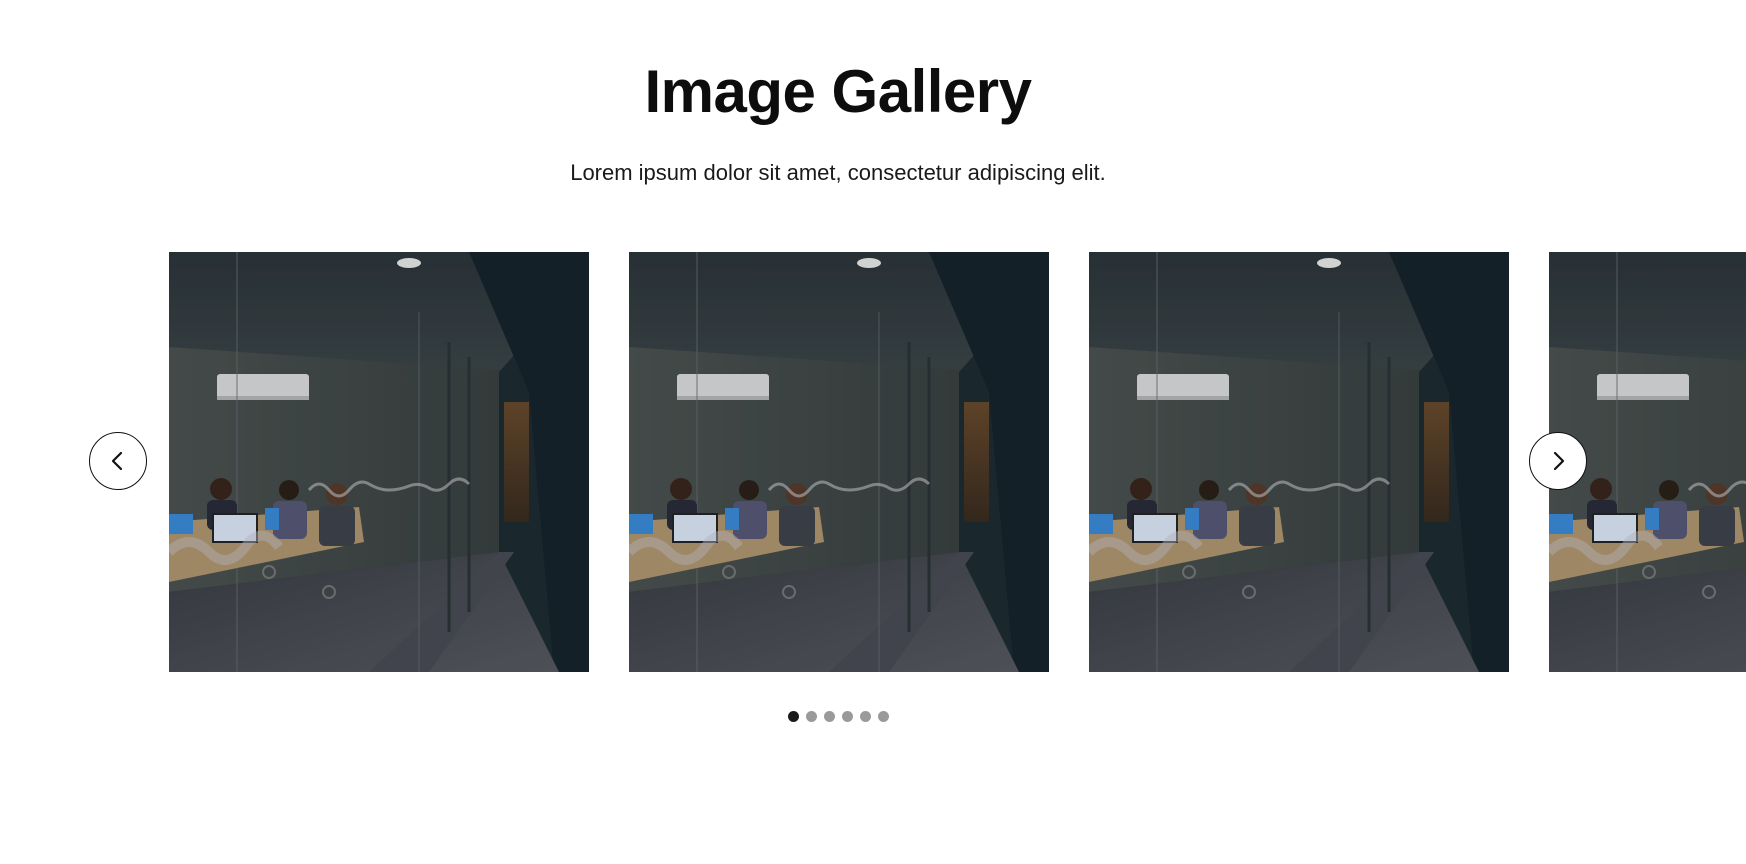 The height and width of the screenshot is (864, 1746). I want to click on chevron-left-icon, so click(117, 461).